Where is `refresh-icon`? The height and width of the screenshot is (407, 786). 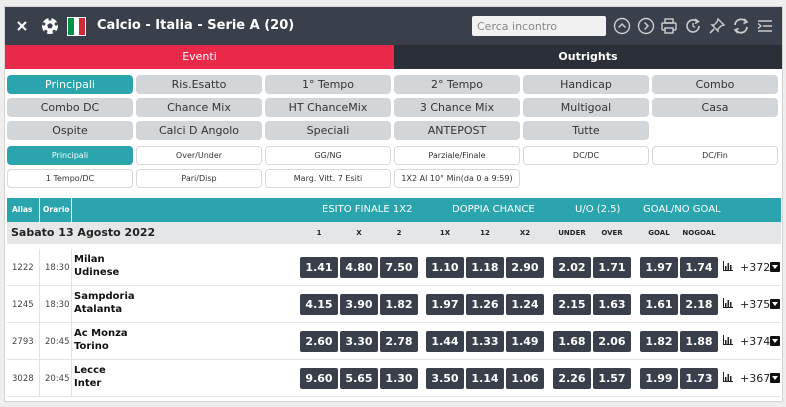
refresh-icon is located at coordinates (741, 26).